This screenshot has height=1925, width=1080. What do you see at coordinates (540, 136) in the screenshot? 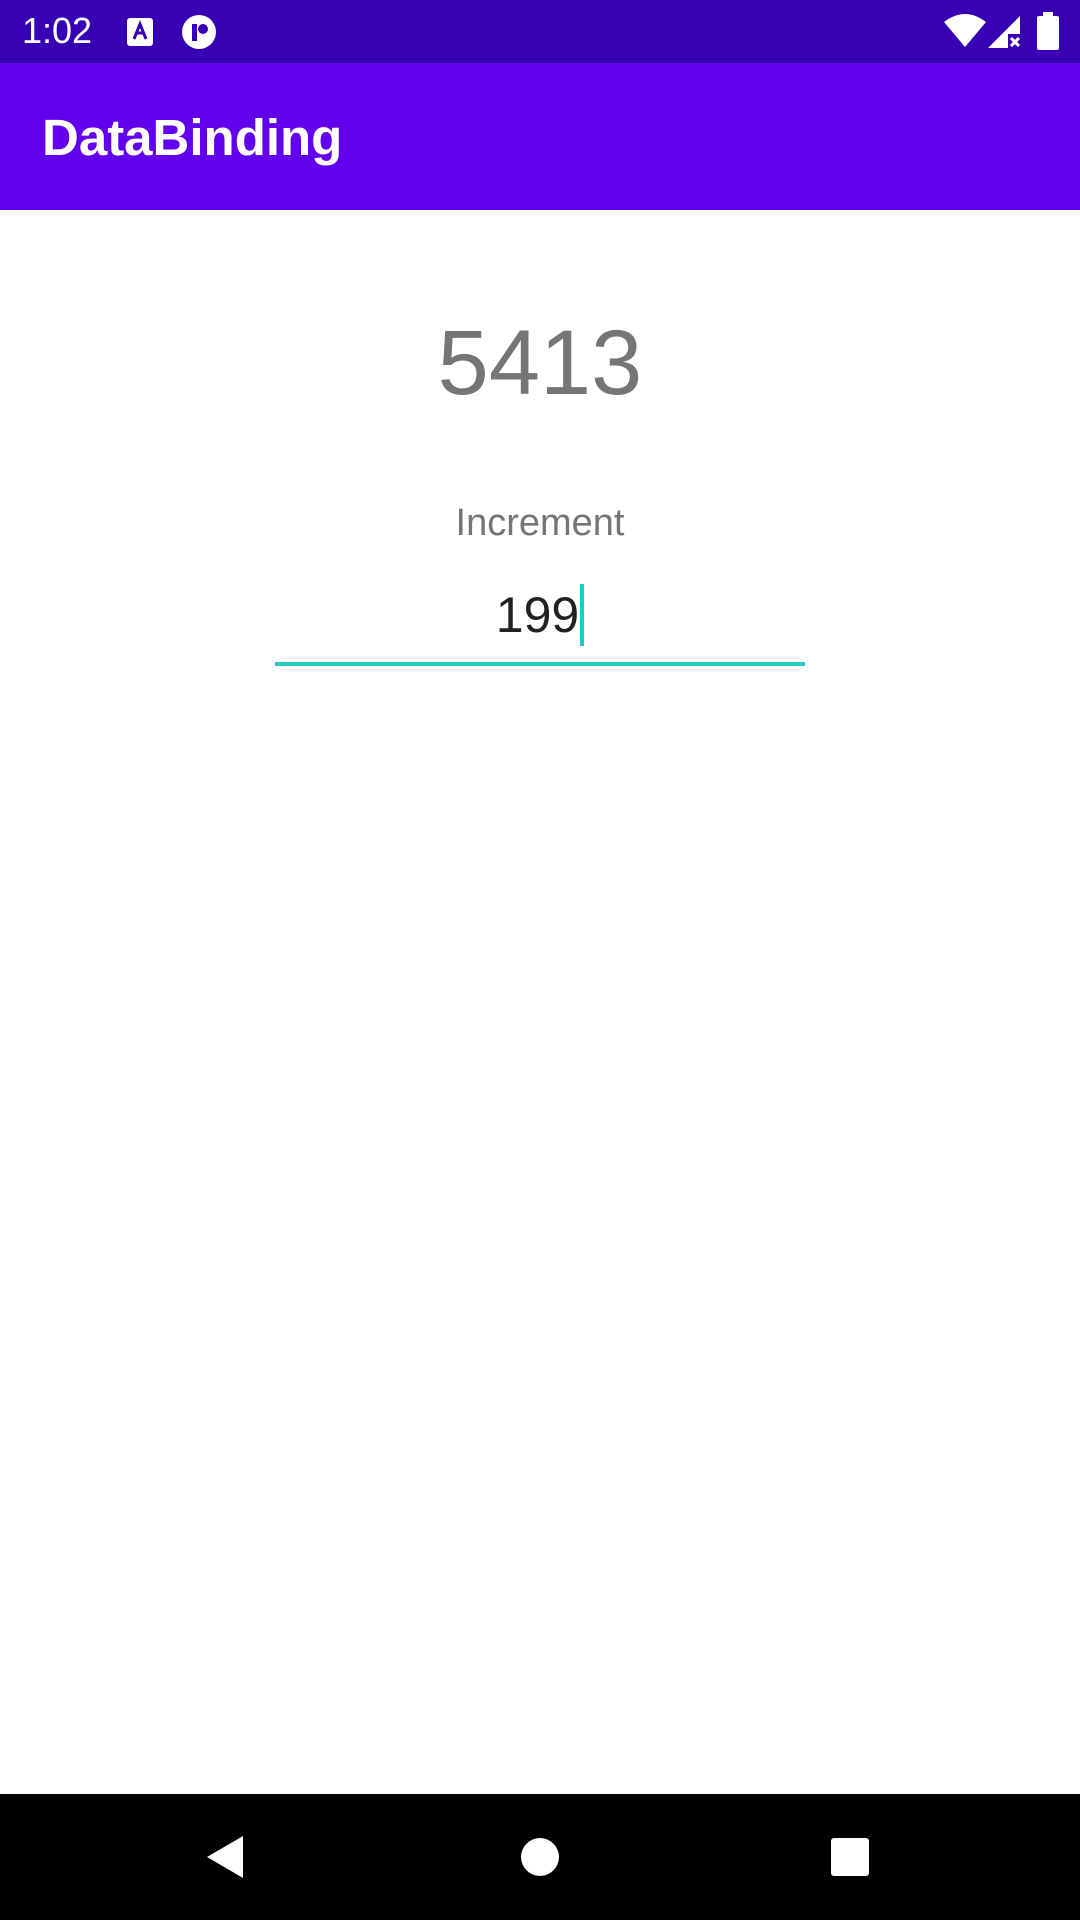
I see `app-bar: DataBinding` at bounding box center [540, 136].